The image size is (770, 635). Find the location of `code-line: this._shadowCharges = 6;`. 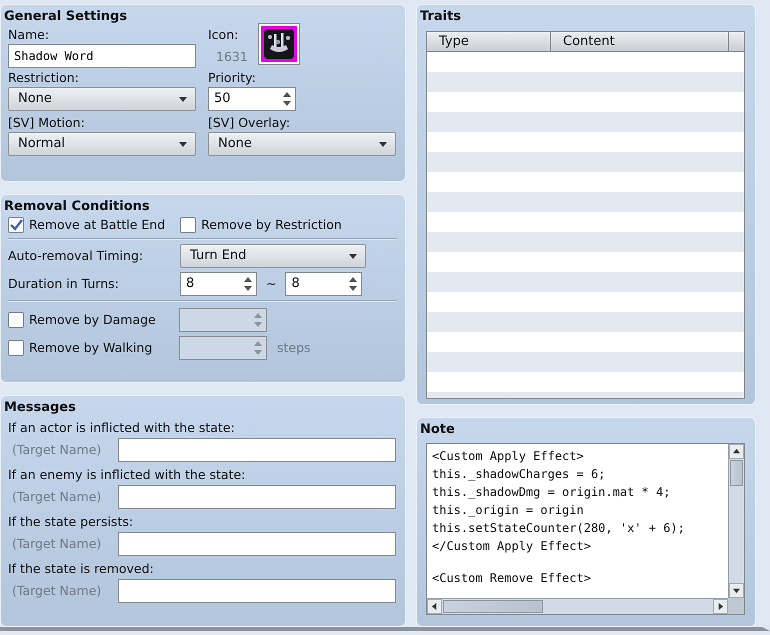

code-line: this._shadowCharges = 6; is located at coordinates (519, 474).